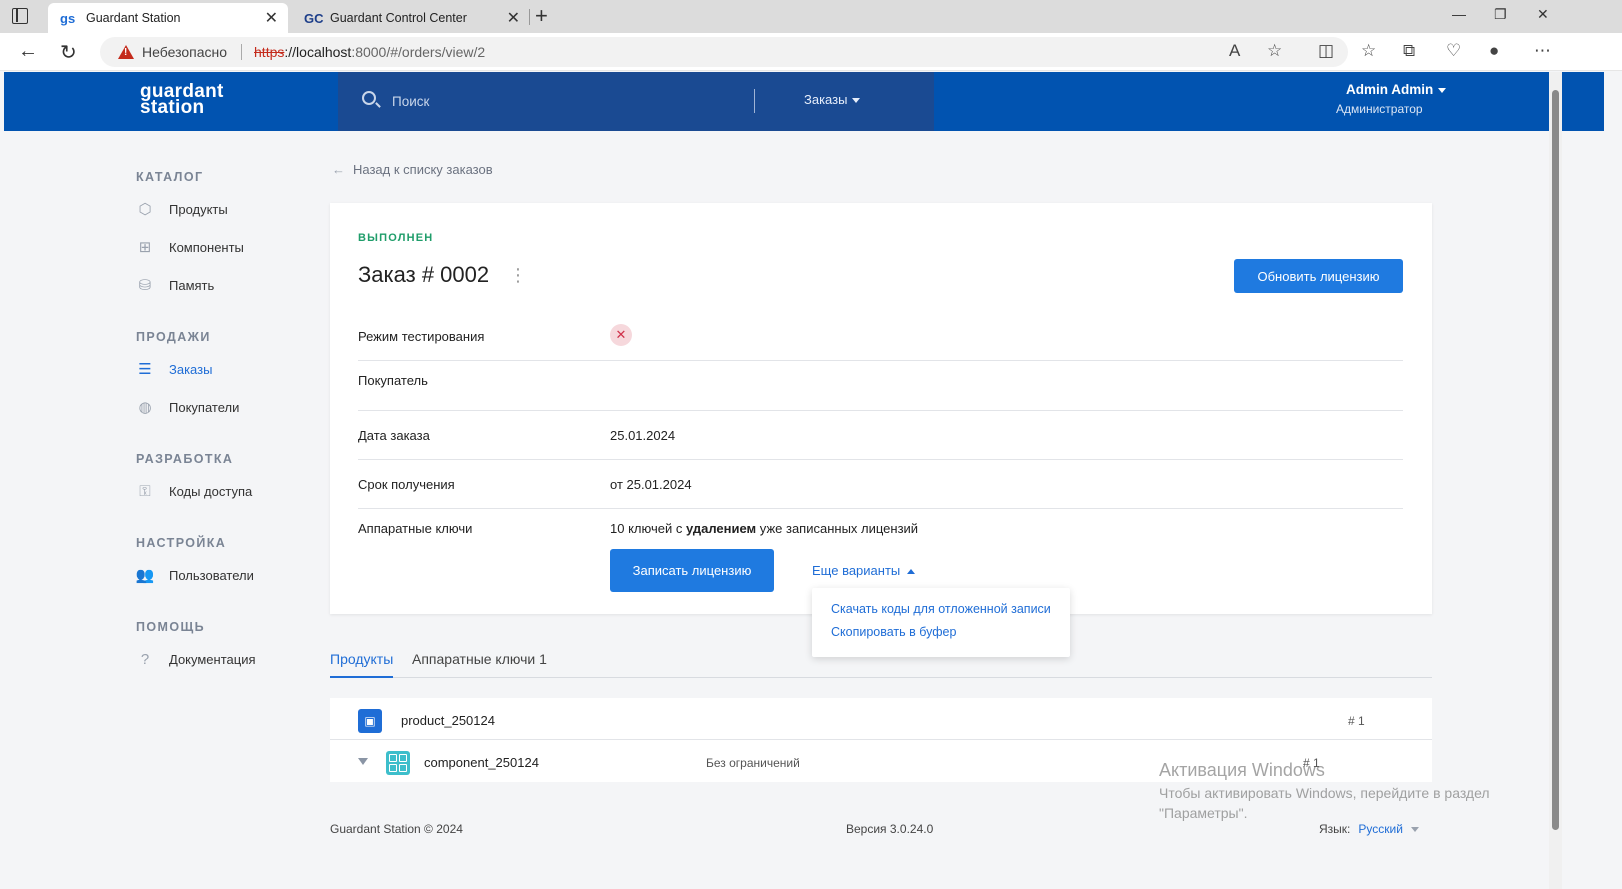 This screenshot has width=1622, height=889. Describe the element at coordinates (406, 484) in the screenshot. I see `field-label: Срок получения` at that location.